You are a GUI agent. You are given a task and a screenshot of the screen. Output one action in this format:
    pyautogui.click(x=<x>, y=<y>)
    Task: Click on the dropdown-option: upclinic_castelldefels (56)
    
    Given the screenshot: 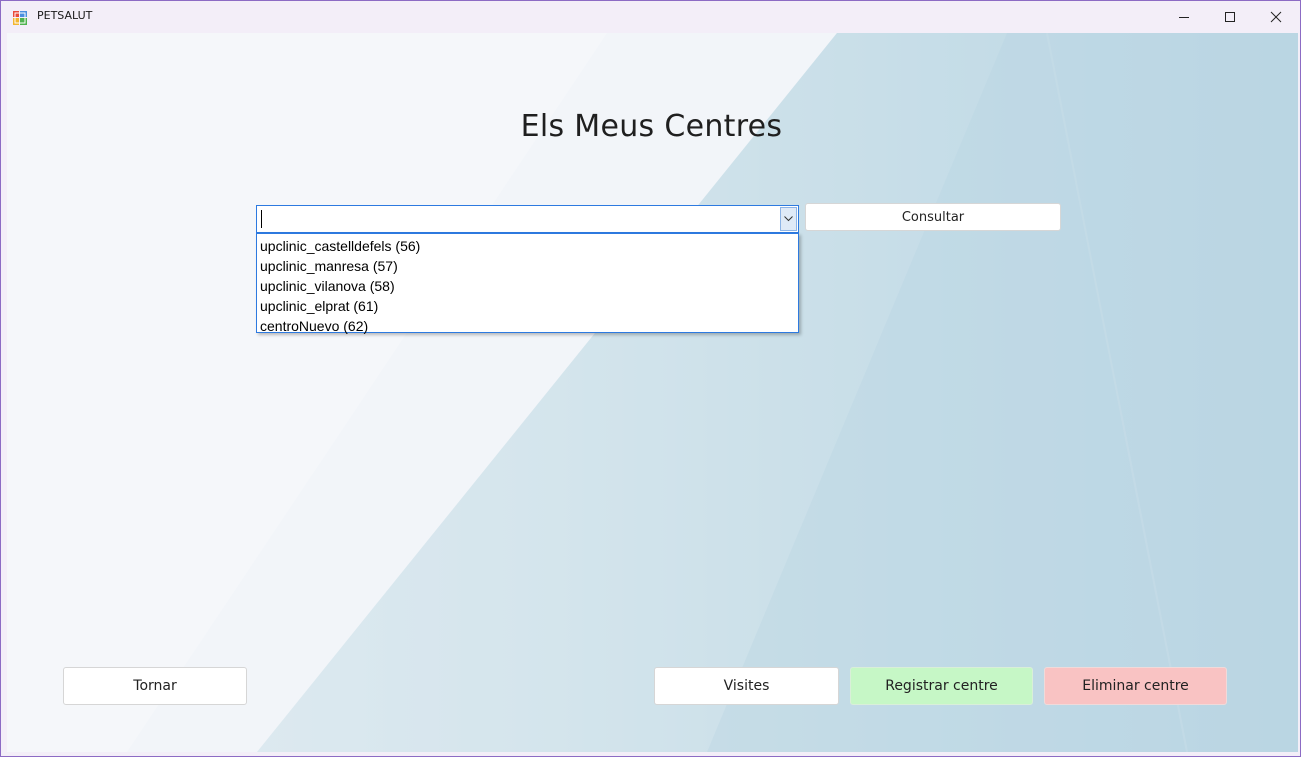 What is the action you would take?
    pyautogui.click(x=527, y=246)
    